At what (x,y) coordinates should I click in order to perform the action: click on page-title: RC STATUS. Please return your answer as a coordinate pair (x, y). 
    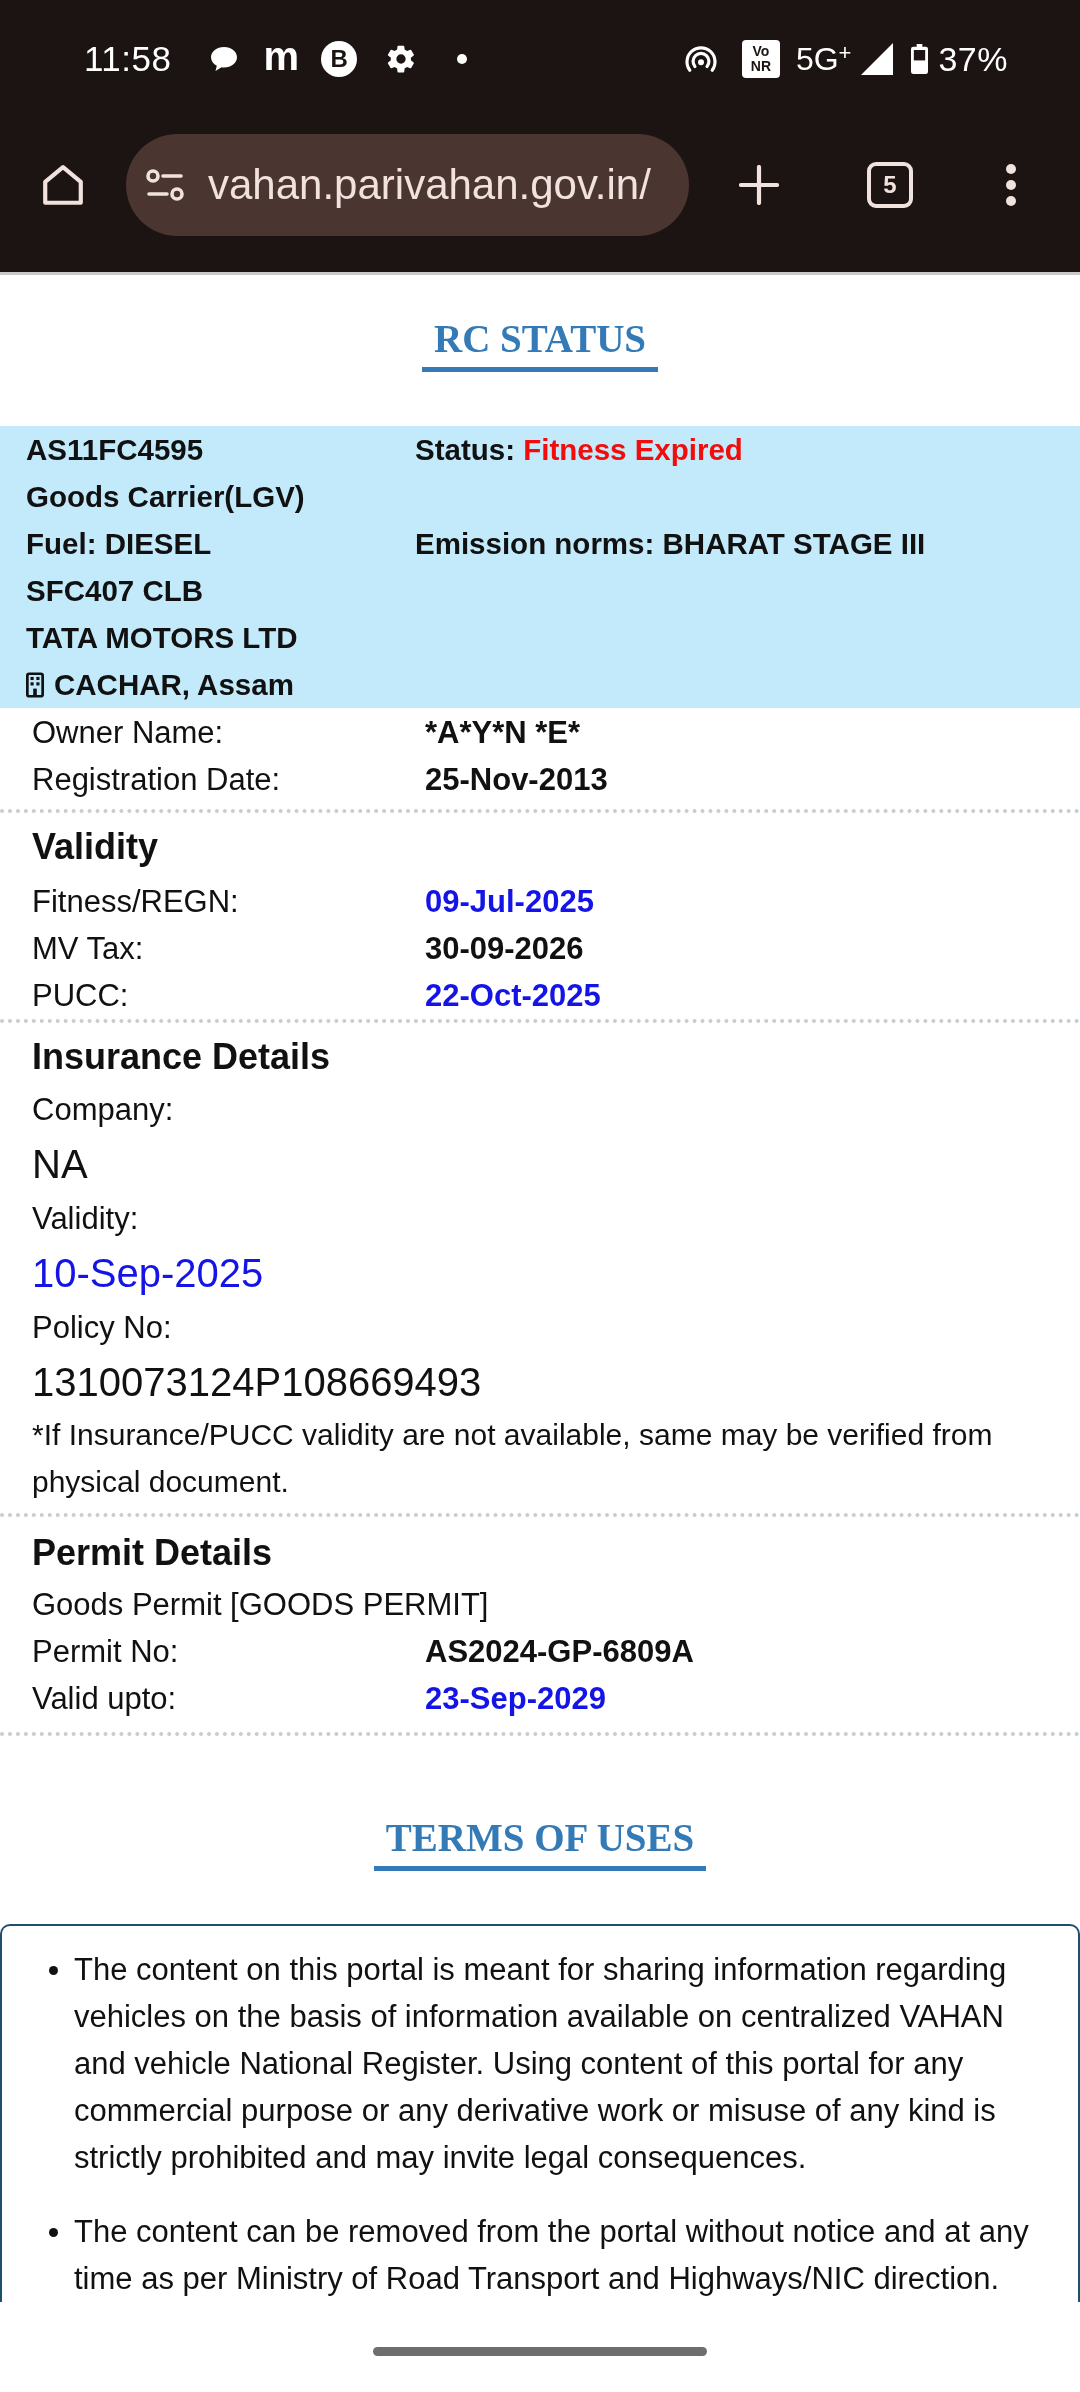
    Looking at the image, I should click on (540, 345).